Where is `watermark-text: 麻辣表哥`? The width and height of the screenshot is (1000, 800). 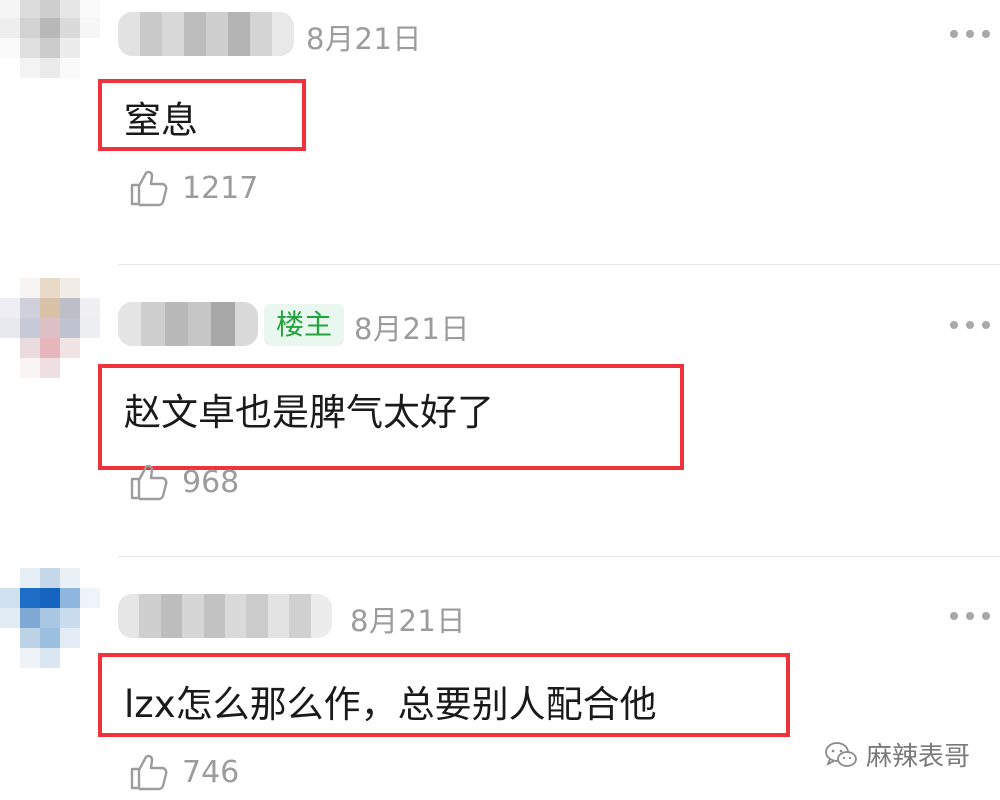
watermark-text: 麻辣表哥 is located at coordinates (917, 757).